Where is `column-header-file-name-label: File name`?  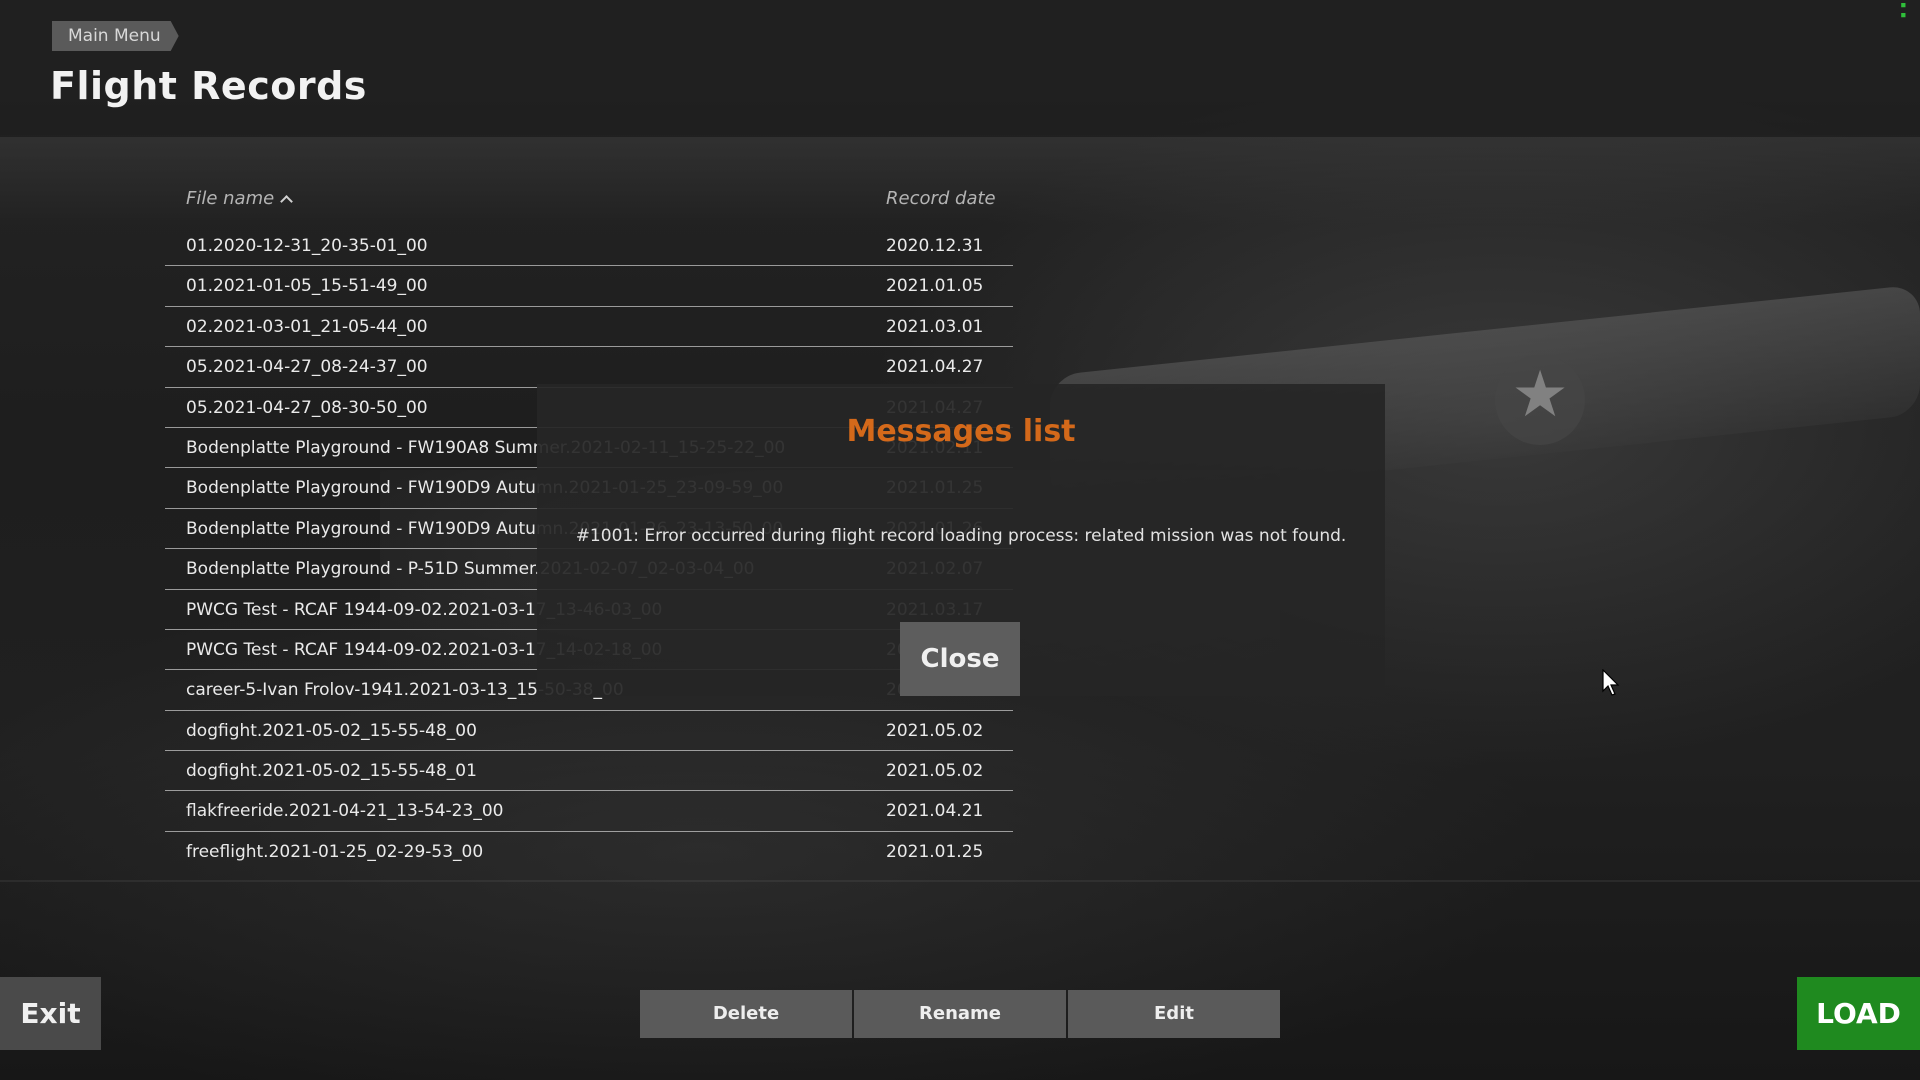 column-header-file-name-label: File name is located at coordinates (230, 198).